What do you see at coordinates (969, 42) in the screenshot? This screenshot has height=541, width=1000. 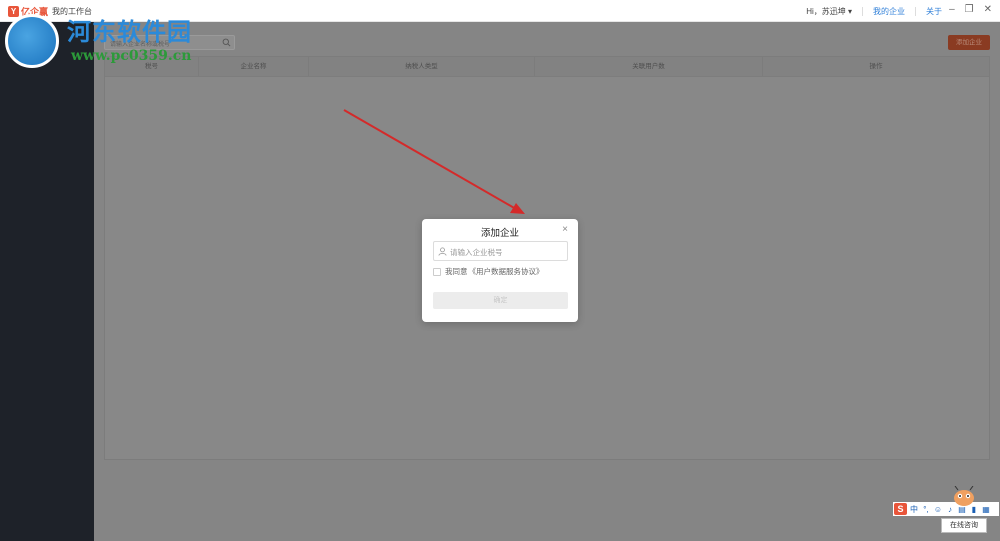 I see `add-company-button: 添加企业` at bounding box center [969, 42].